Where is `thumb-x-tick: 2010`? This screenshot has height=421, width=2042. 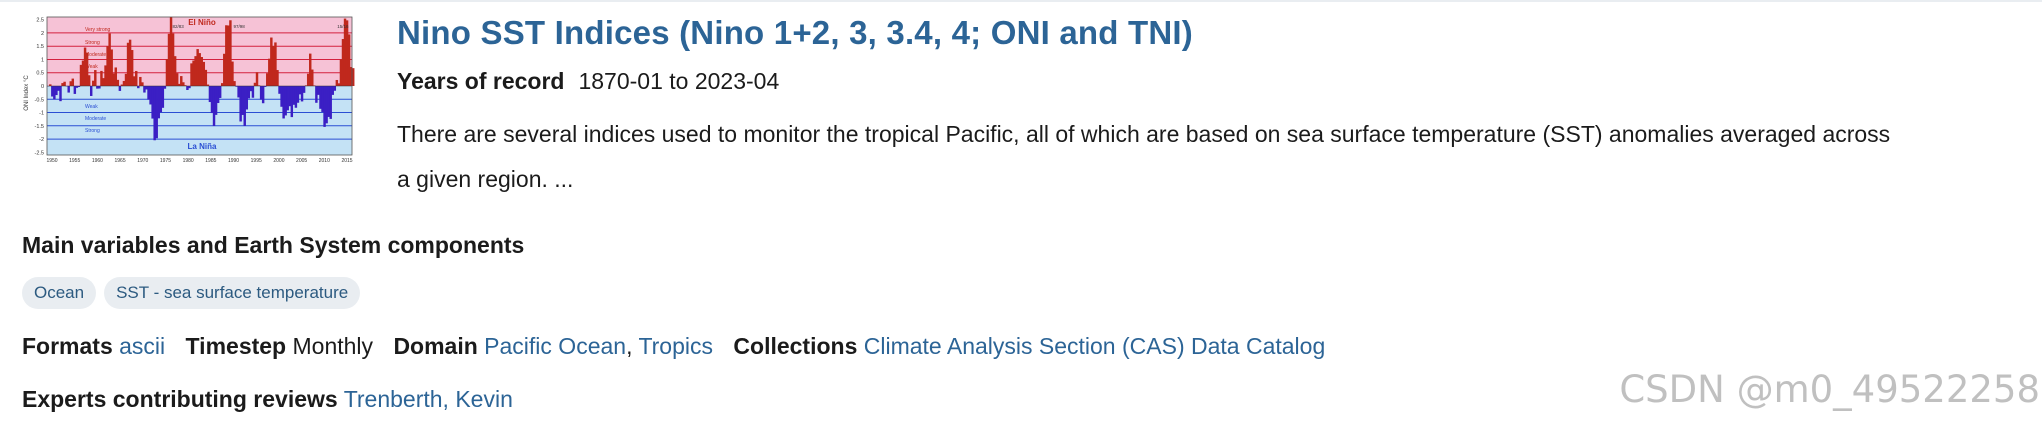
thumb-x-tick: 2010 is located at coordinates (324, 161).